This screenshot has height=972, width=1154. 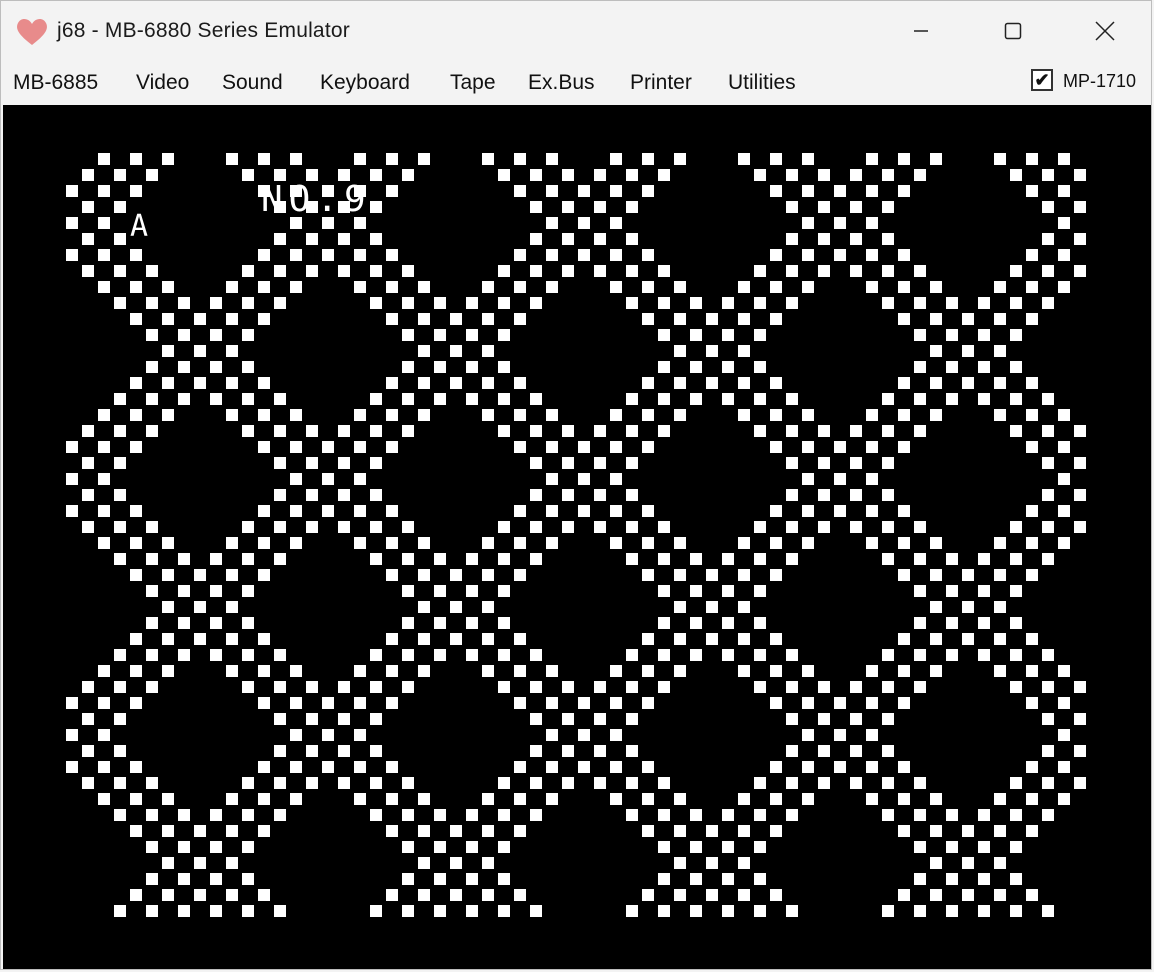 What do you see at coordinates (1013, 31) in the screenshot?
I see `maximize-button` at bounding box center [1013, 31].